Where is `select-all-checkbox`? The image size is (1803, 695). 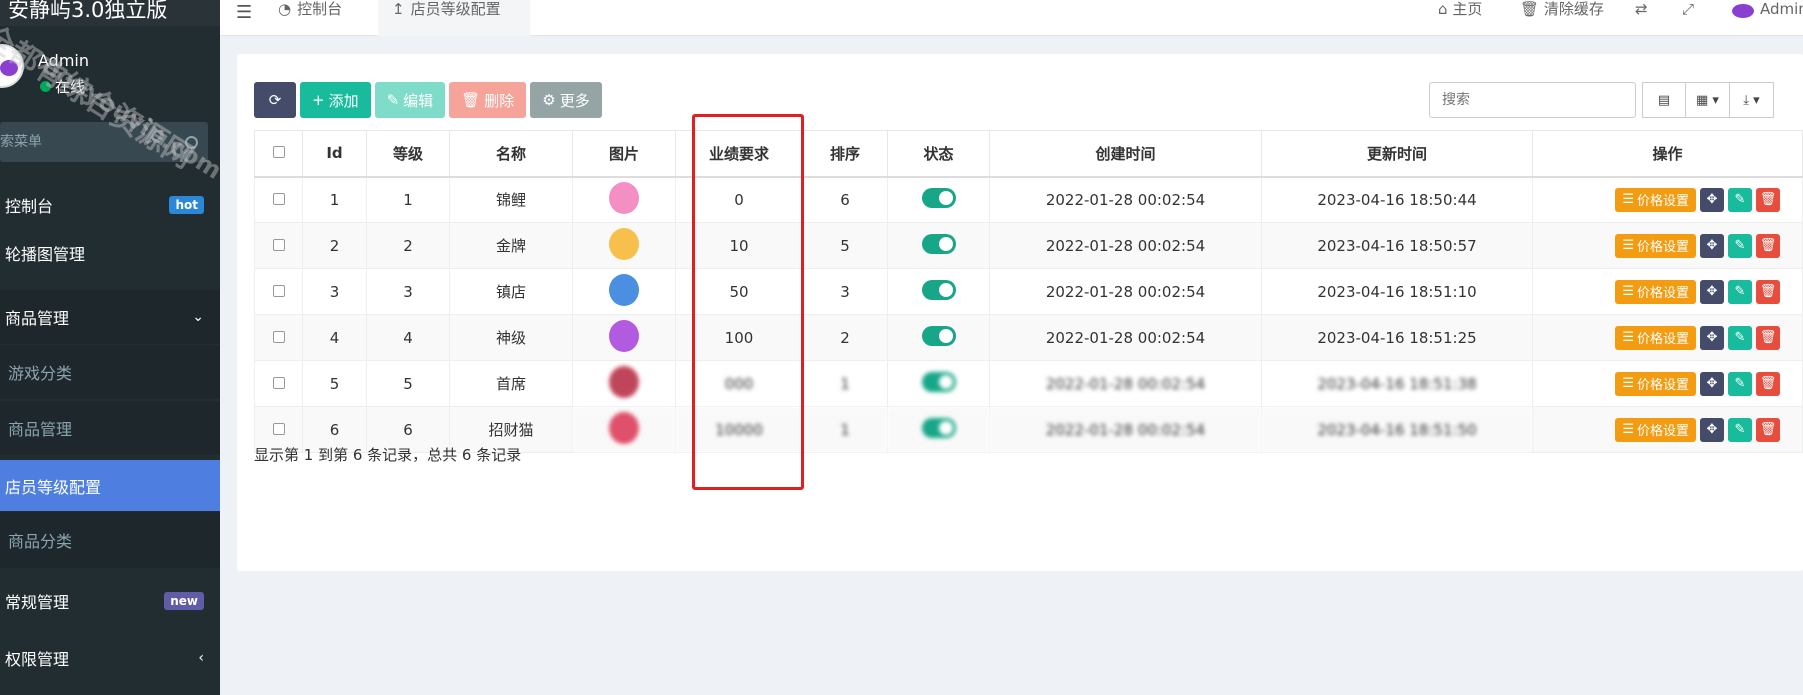 select-all-checkbox is located at coordinates (278, 152).